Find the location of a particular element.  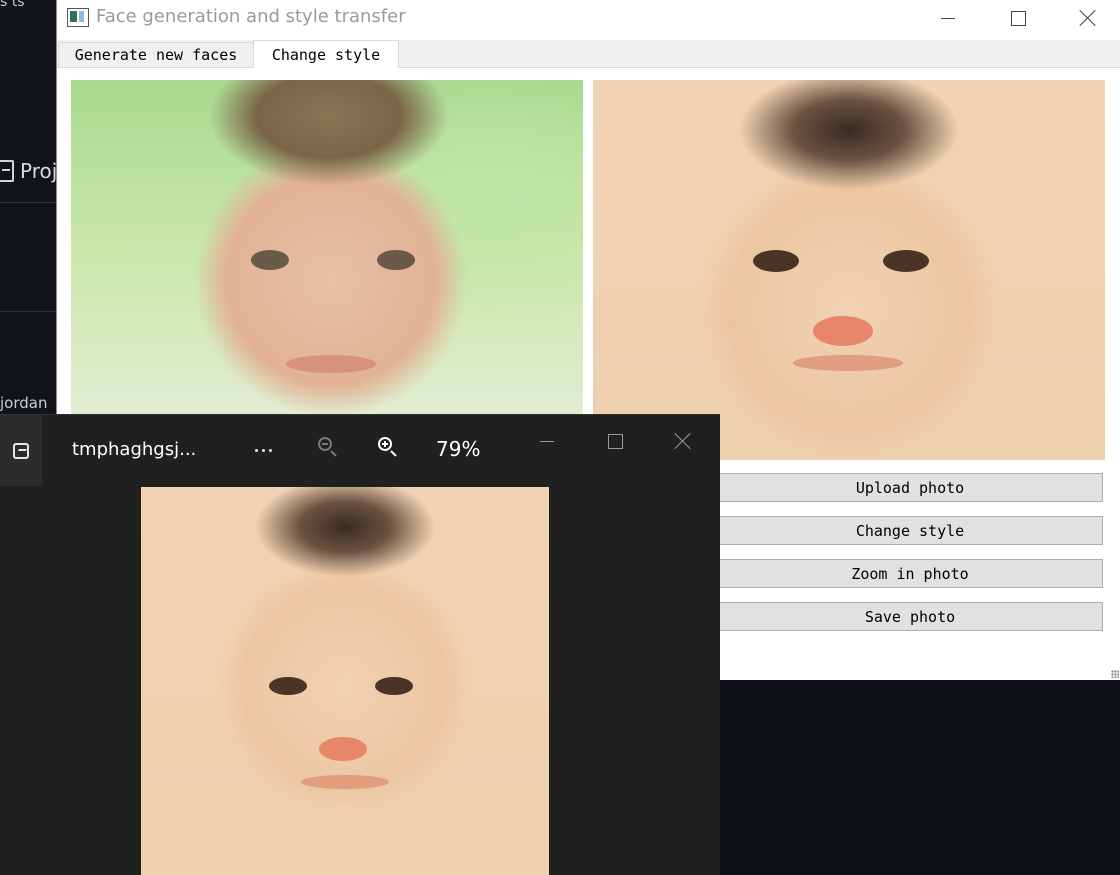

zoom-out-button is located at coordinates (329, 448).